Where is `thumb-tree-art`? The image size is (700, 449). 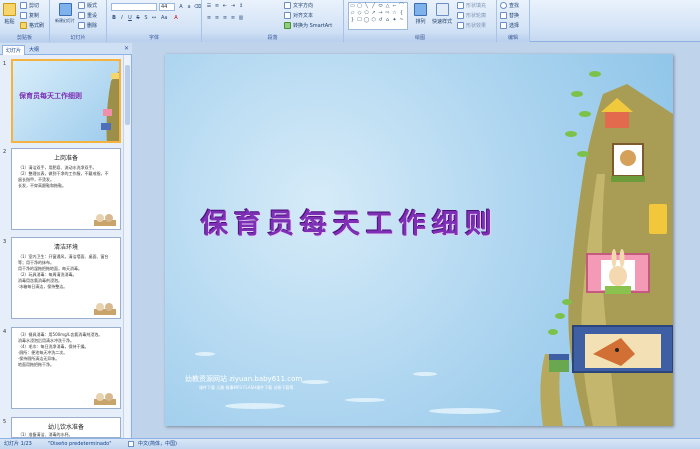 thumb-tree-art is located at coordinates (110, 106).